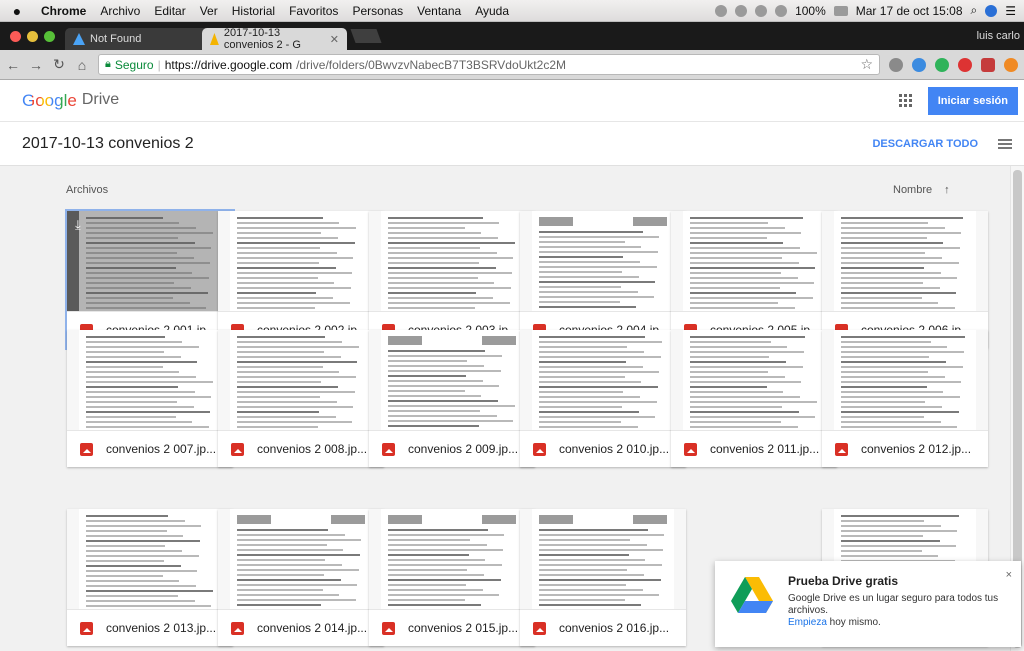 The height and width of the screenshot is (651, 1024). Describe the element at coordinates (965, 64) in the screenshot. I see `adblock-icon` at that location.